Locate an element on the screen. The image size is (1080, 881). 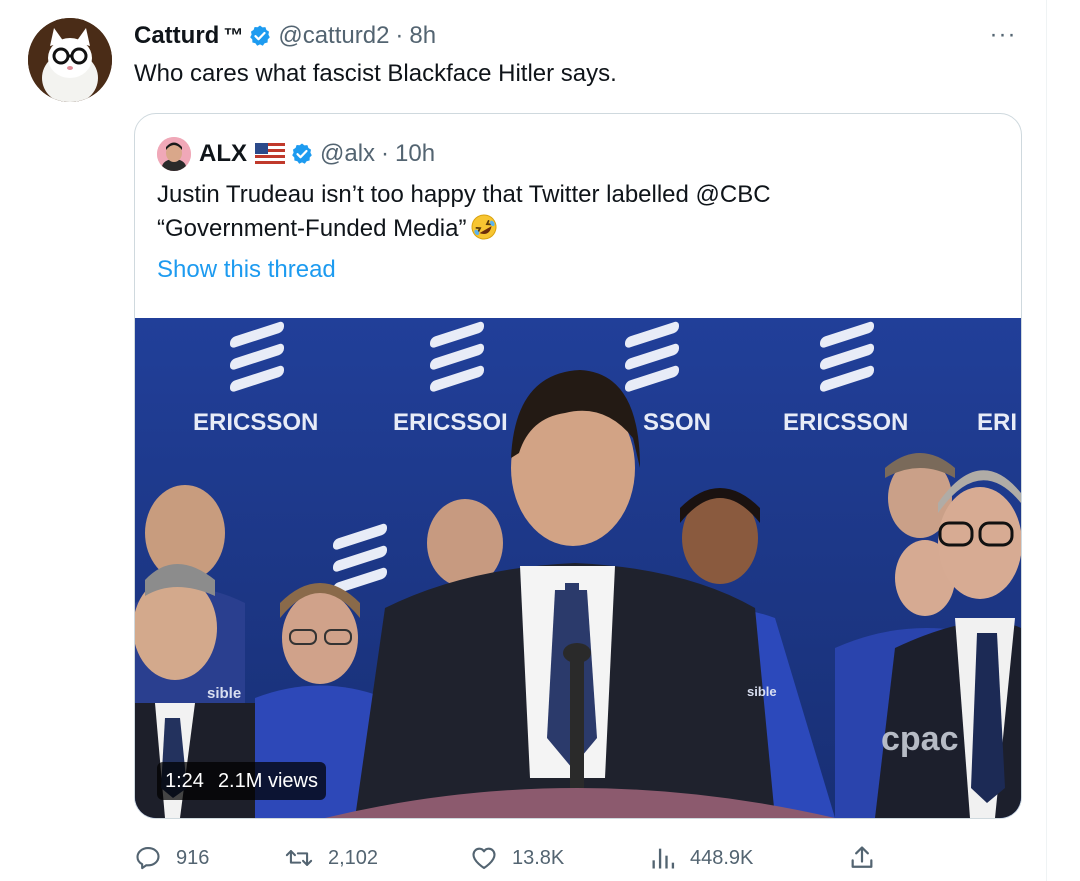
backdrop-text-1: ERICSSON is located at coordinates (255, 422).